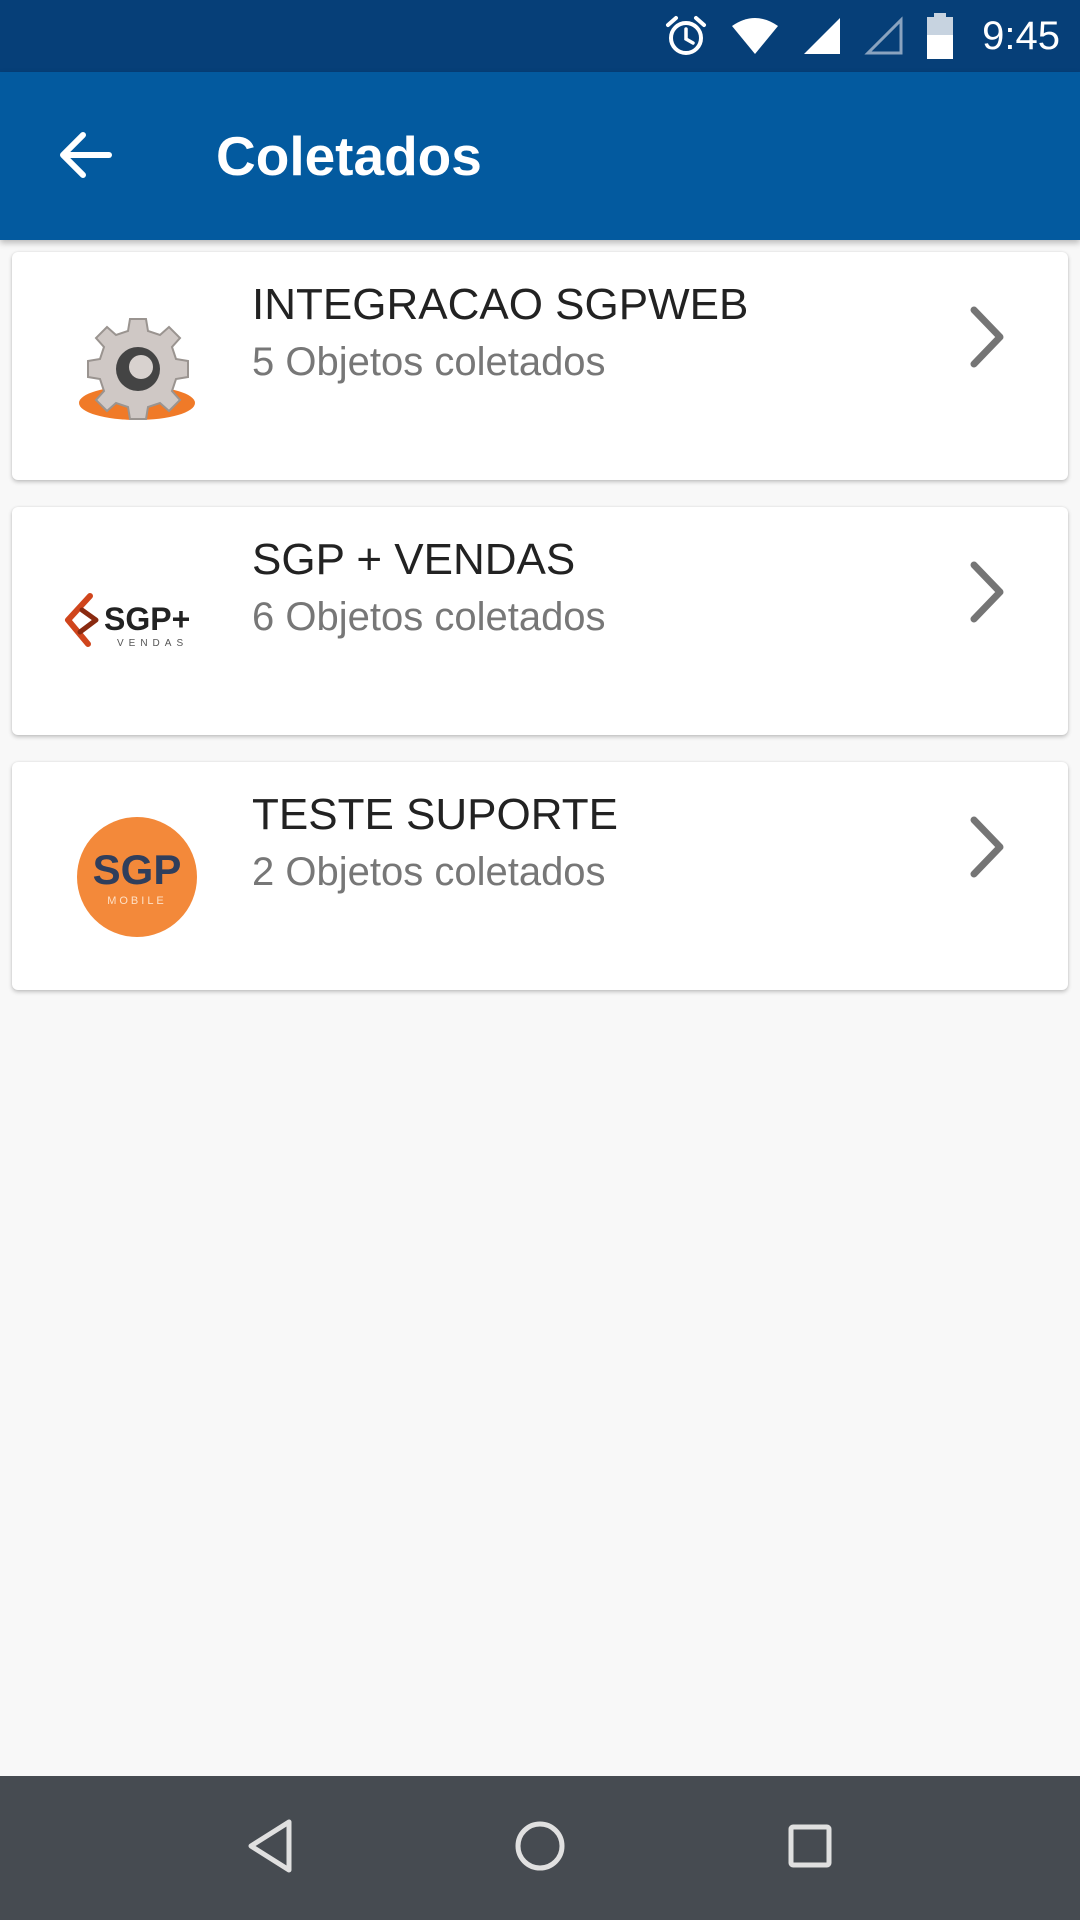 The image size is (1080, 1920). Describe the element at coordinates (429, 872) in the screenshot. I see `list-item-subtitle: 2 Objetos coletados` at that location.